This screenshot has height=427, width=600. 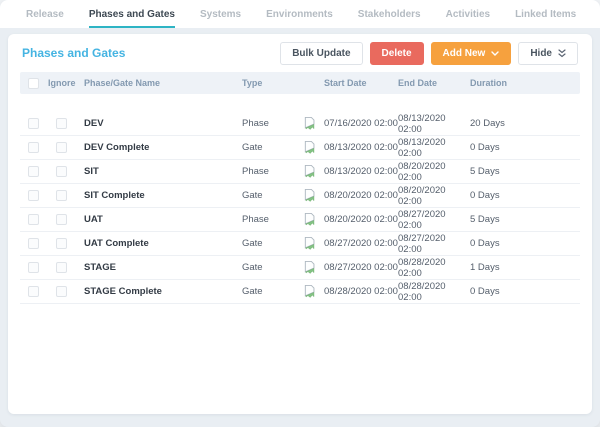 What do you see at coordinates (117, 147) in the screenshot?
I see `phase-gate-name: DEV Complete` at bounding box center [117, 147].